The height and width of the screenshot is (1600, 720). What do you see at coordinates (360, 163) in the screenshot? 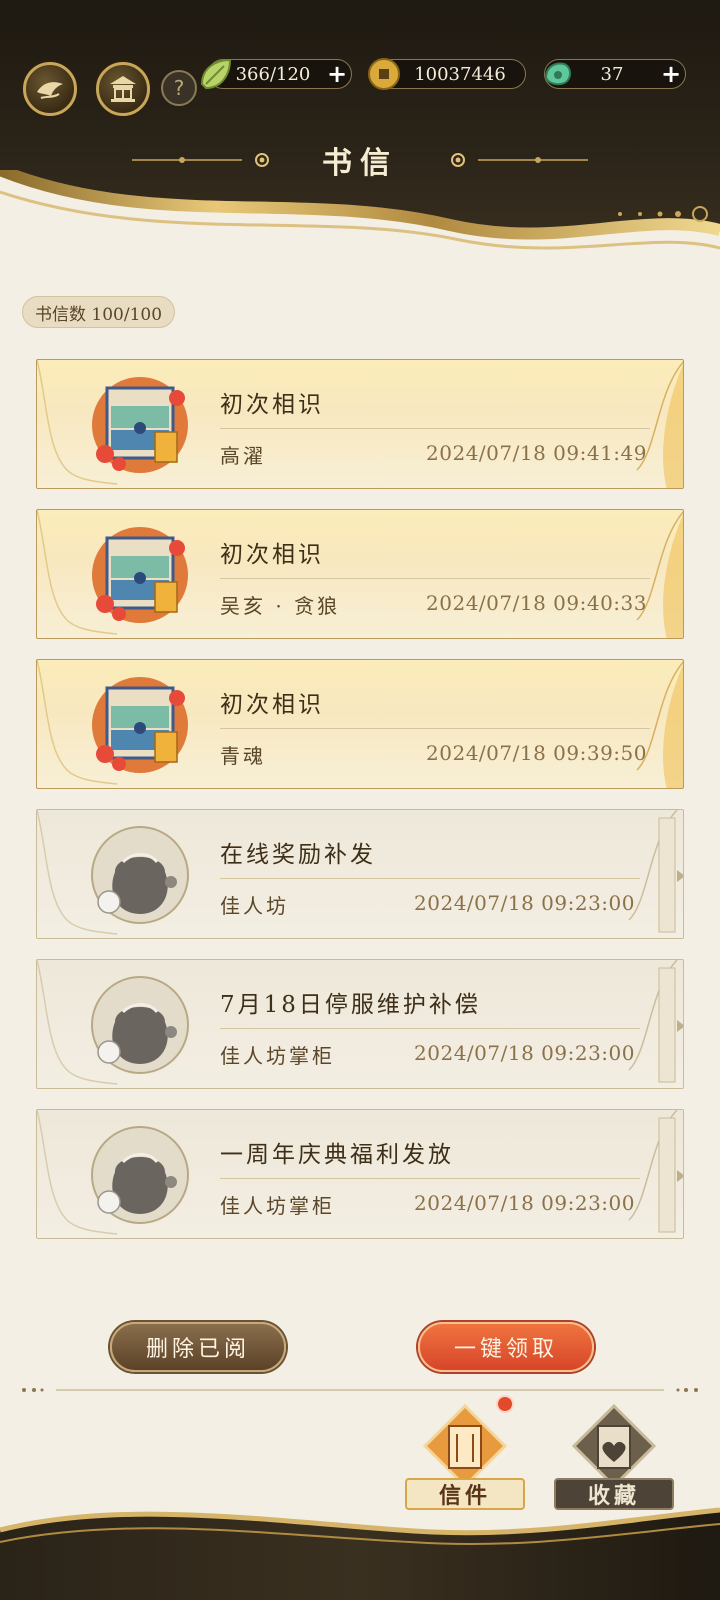
I see `page-title: 书信` at bounding box center [360, 163].